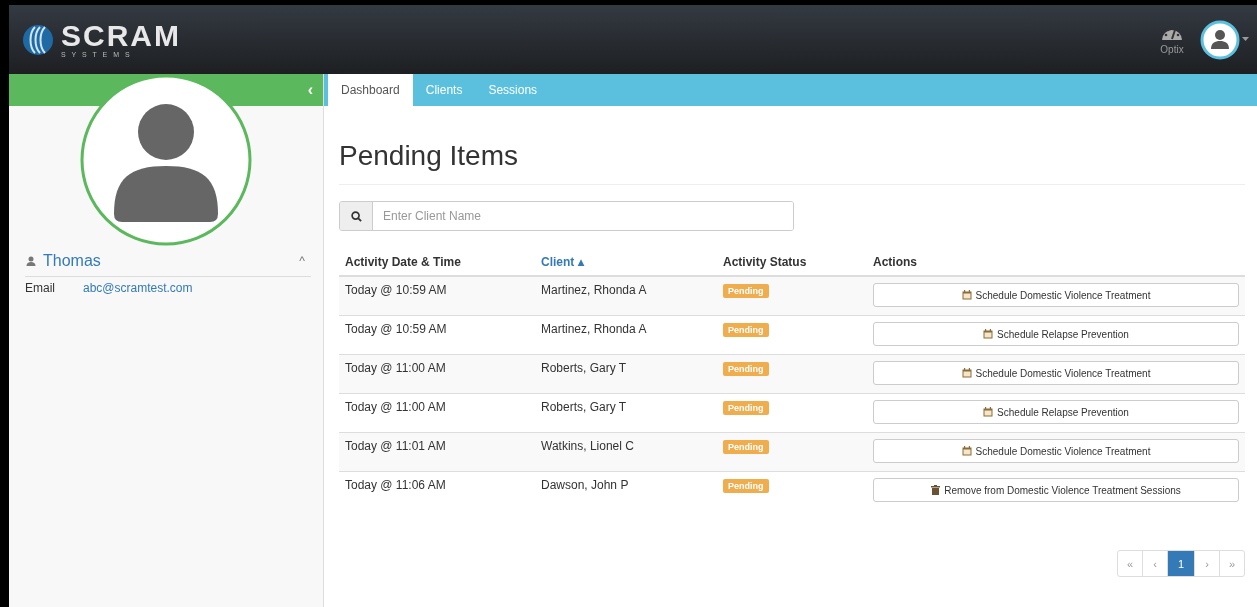  What do you see at coordinates (587, 446) in the screenshot?
I see `table-cell: Watkins, Lionel C` at bounding box center [587, 446].